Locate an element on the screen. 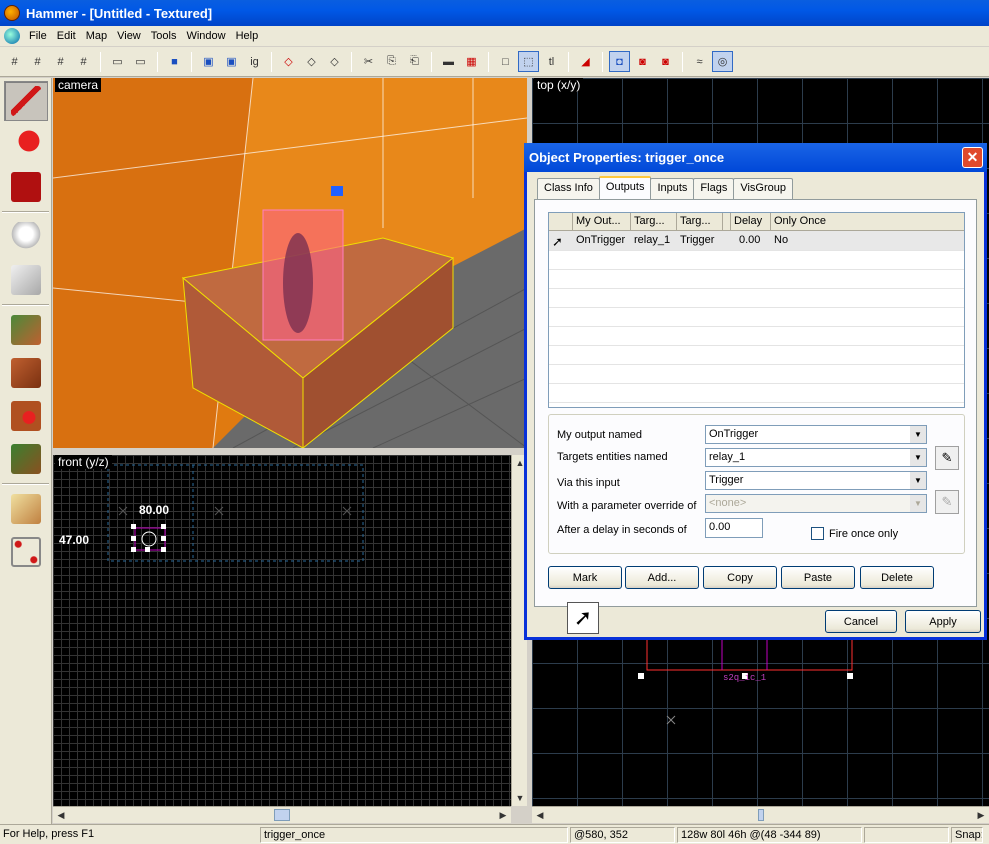  overlay-tool is located at coordinates (26, 459).